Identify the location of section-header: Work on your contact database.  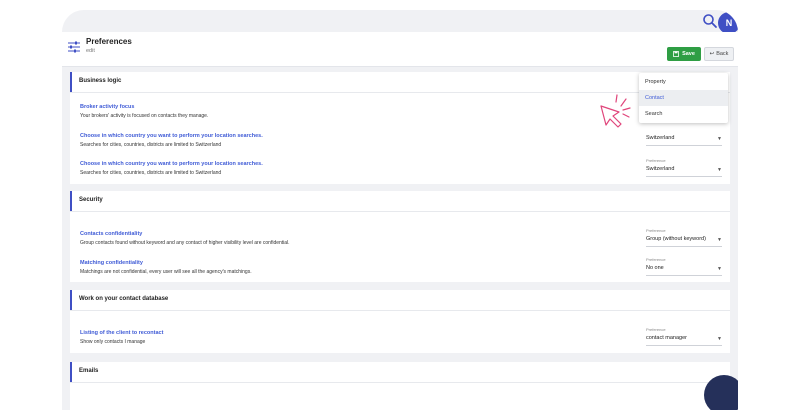
(400, 300).